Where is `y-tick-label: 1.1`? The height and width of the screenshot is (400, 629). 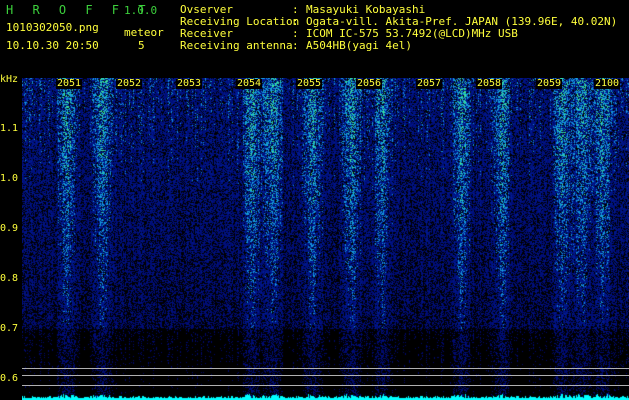
y-tick-label: 1.1 is located at coordinates (9, 128).